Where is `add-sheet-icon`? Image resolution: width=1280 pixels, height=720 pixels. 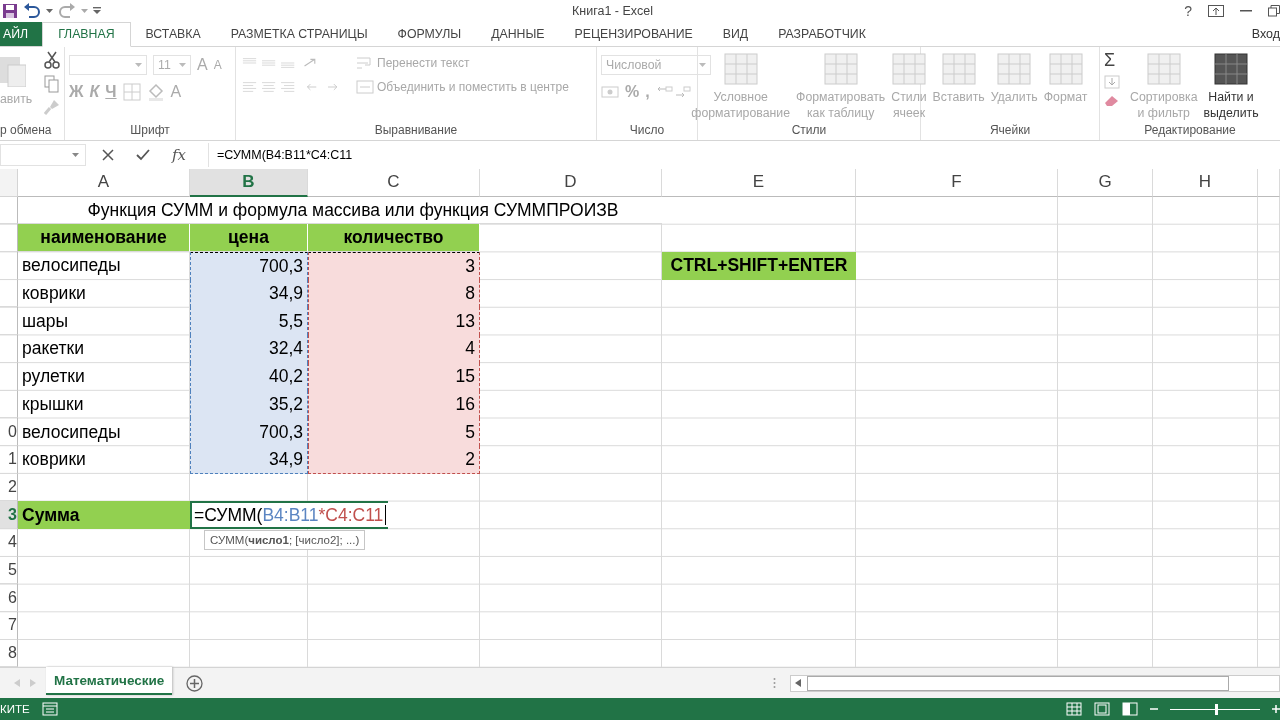 add-sheet-icon is located at coordinates (195, 683).